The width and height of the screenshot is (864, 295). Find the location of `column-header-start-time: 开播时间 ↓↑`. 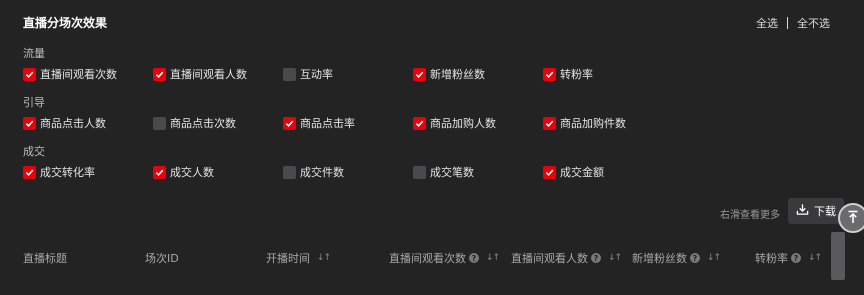

column-header-start-time: 开播时间 ↓↑ is located at coordinates (298, 258).